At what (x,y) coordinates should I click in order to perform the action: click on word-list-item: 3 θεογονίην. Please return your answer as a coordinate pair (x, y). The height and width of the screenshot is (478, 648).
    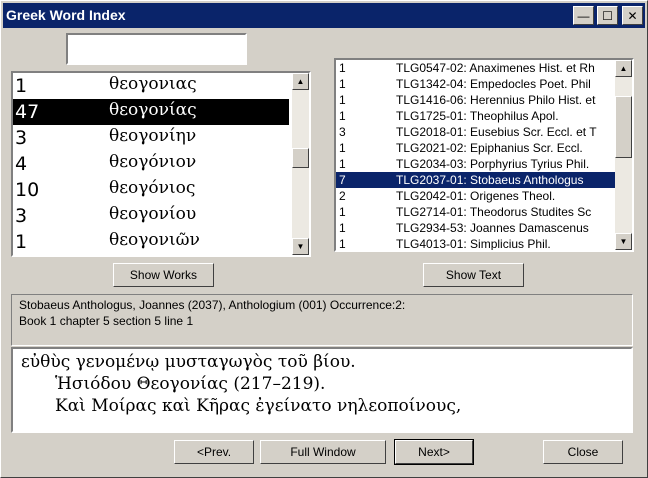
    Looking at the image, I should click on (151, 138).